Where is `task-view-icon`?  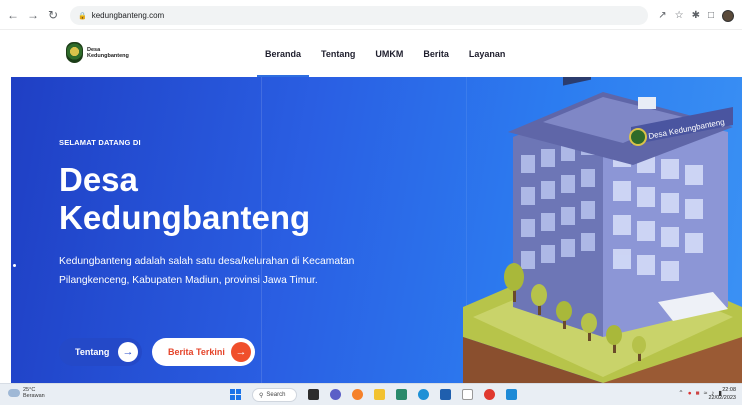 task-view-icon is located at coordinates (313, 394).